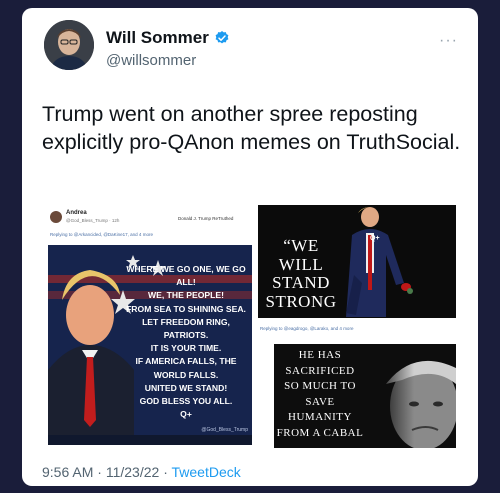 Image resolution: width=500 pixels, height=493 pixels. What do you see at coordinates (206, 218) in the screenshot?
I see `retruth-label: Donald J. Trump ReTruthed` at bounding box center [206, 218].